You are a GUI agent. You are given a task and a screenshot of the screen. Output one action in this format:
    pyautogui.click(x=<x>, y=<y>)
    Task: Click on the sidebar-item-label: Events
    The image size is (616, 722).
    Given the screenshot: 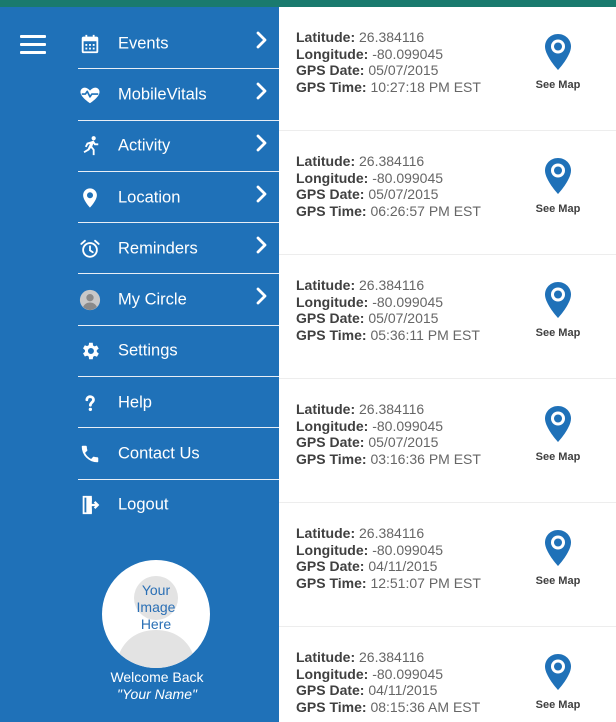 What is the action you would take?
    pyautogui.click(x=143, y=43)
    